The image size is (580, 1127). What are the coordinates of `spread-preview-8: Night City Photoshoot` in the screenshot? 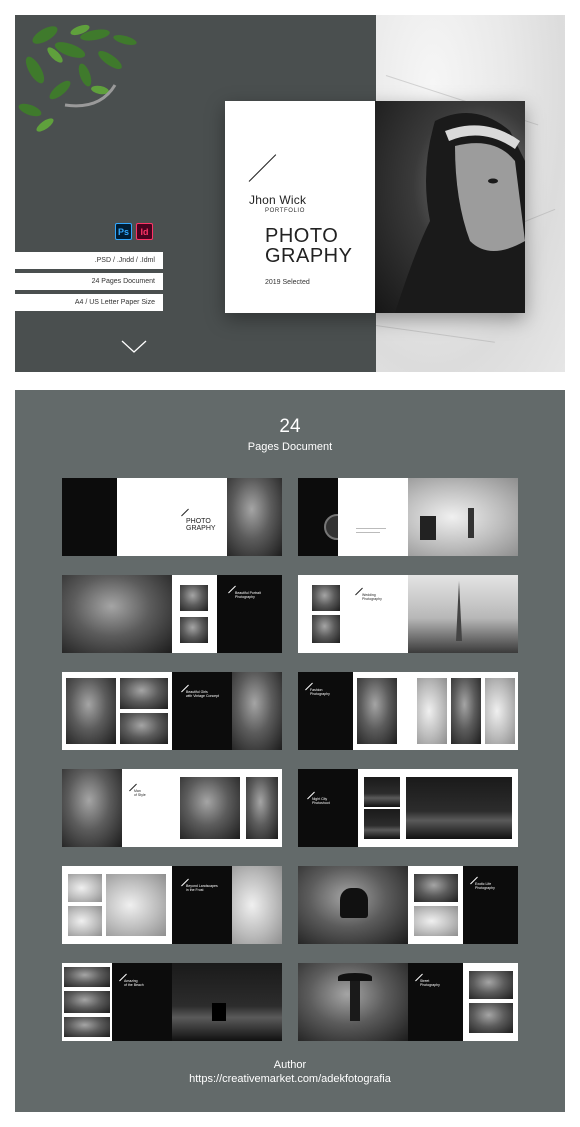 It's located at (408, 808).